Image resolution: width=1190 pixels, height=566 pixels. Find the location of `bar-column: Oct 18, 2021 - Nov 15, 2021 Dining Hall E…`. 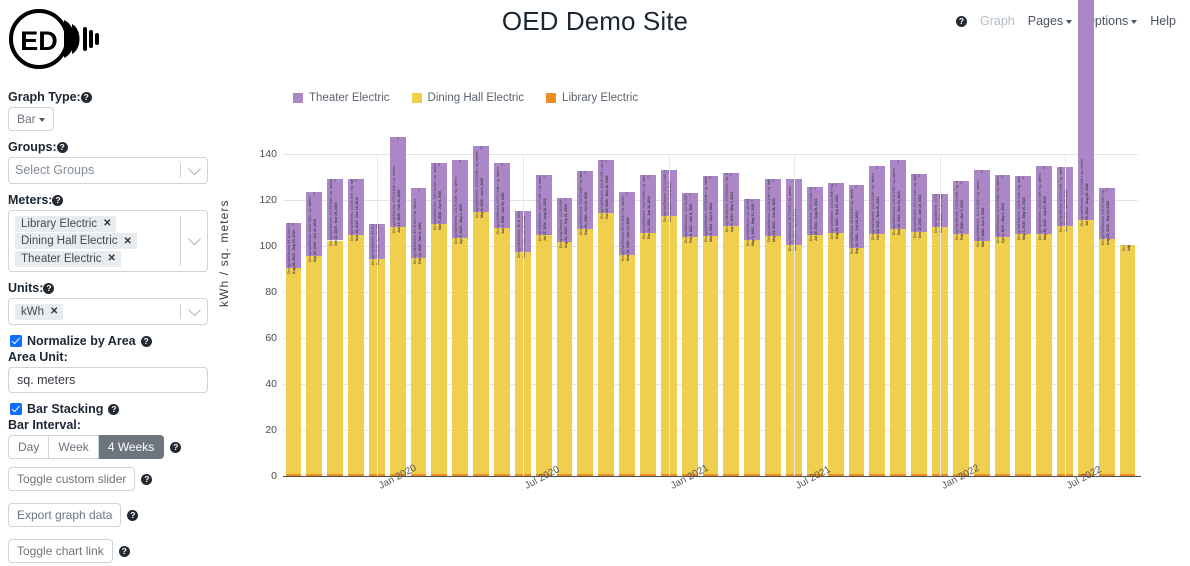

bar-column: Oct 18, 2021 - Nov 15, 2021 Dining Hall E… is located at coordinates (877, 321).